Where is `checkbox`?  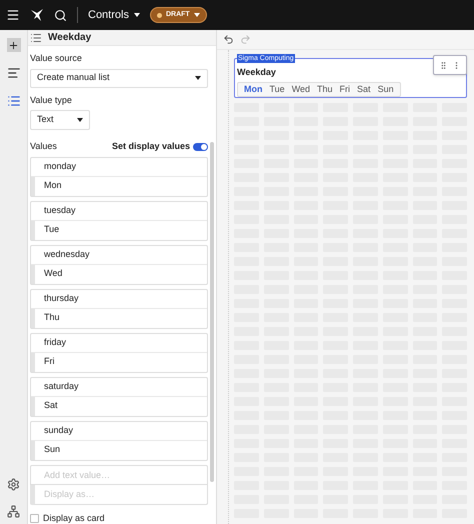 checkbox is located at coordinates (34, 518).